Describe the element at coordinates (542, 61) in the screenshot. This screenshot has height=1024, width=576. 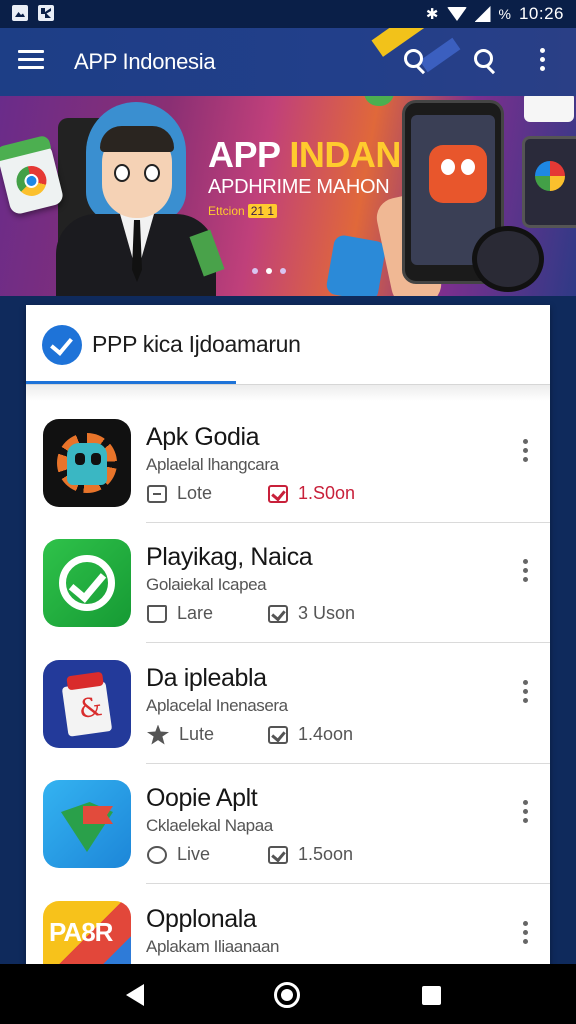
I see `more-options-icon` at that location.